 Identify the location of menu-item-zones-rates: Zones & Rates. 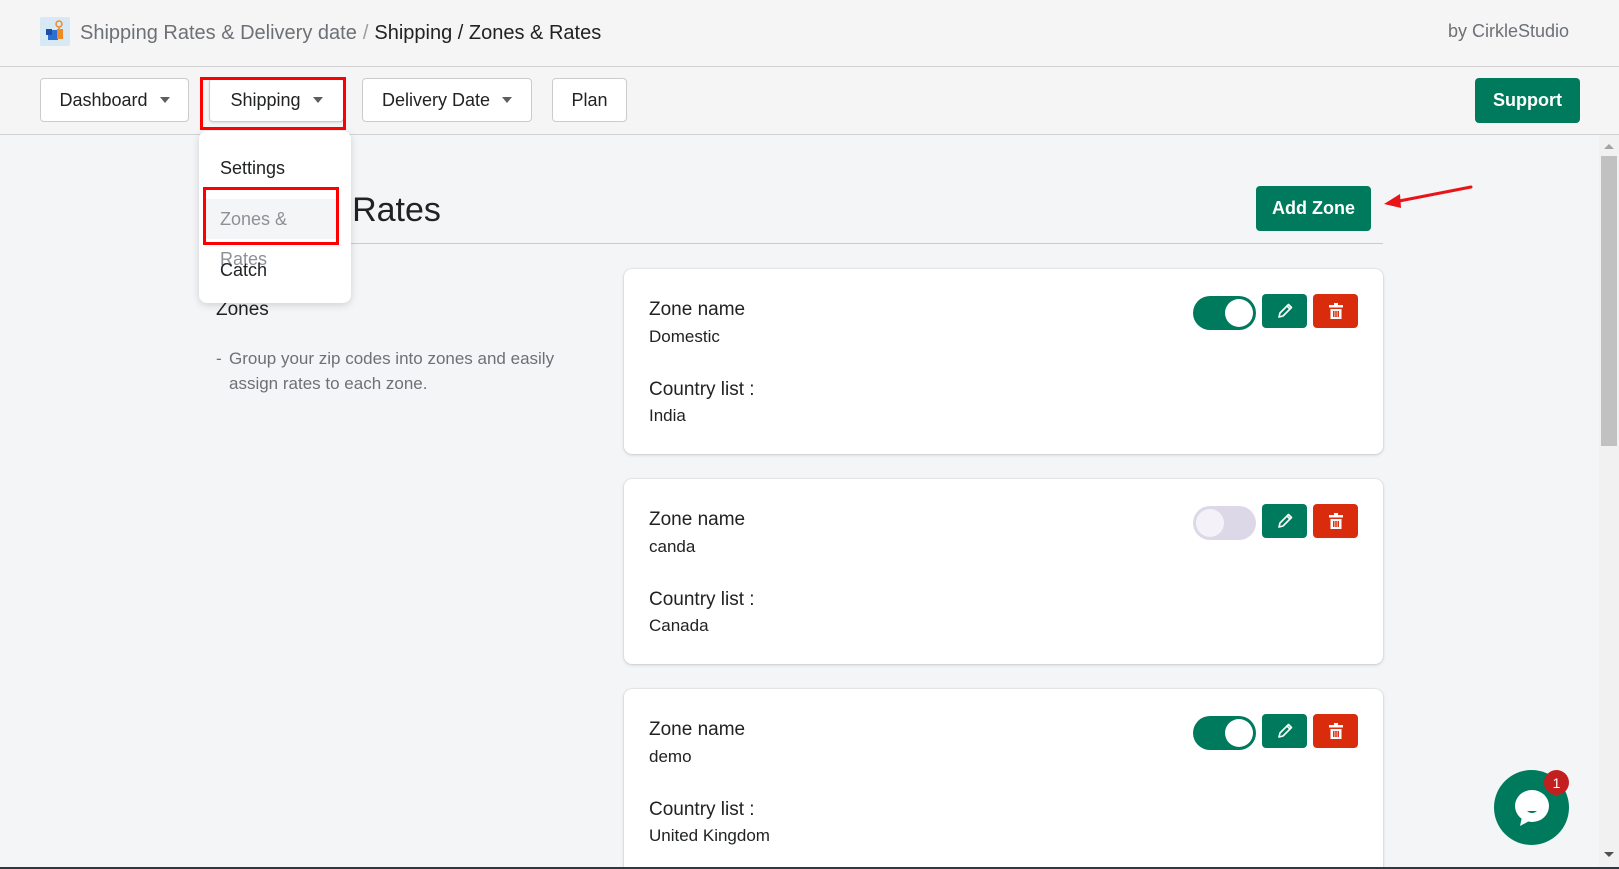
(271, 234).